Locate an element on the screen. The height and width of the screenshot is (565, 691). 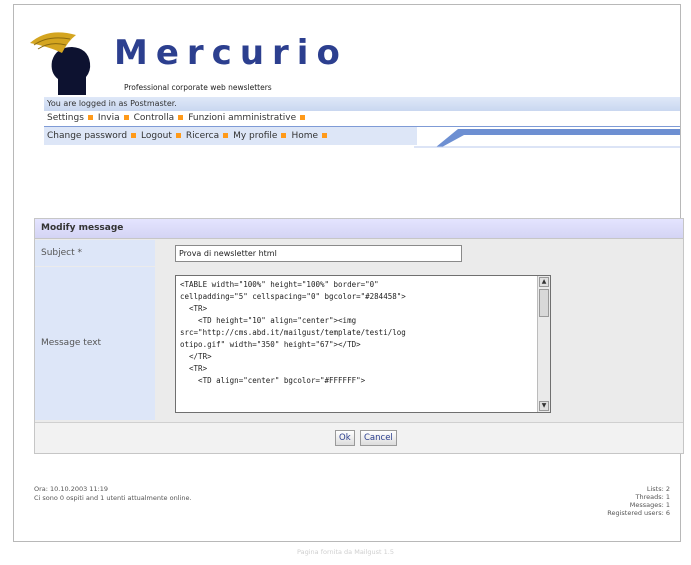
menu-item-ricerca: Ricerca is located at coordinates (202, 136).